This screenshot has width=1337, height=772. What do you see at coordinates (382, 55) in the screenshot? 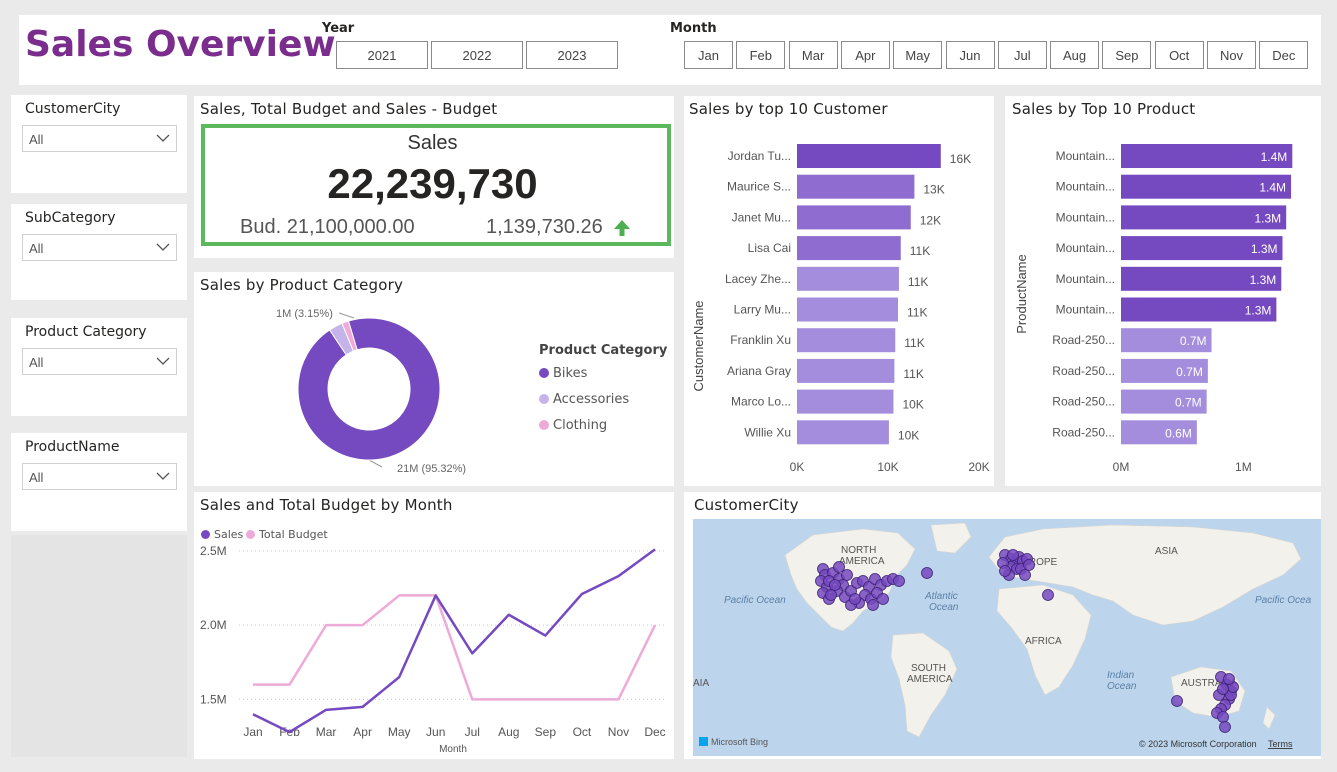
I see `year-button-2021: 2021` at bounding box center [382, 55].